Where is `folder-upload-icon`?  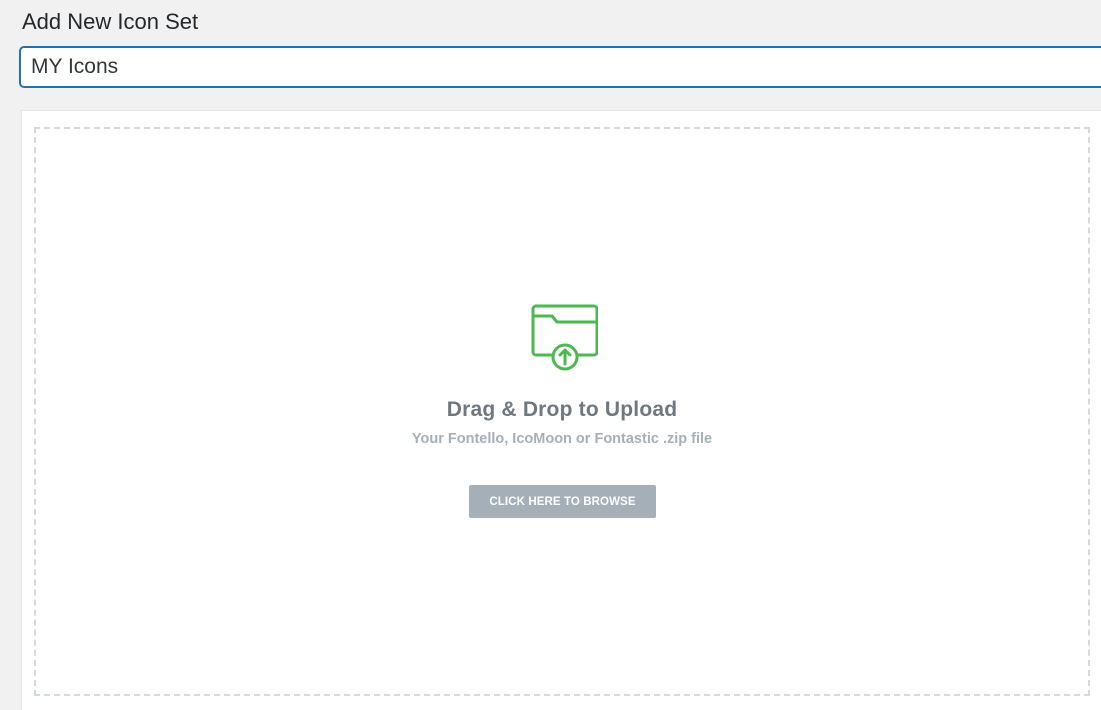 folder-upload-icon is located at coordinates (564, 337).